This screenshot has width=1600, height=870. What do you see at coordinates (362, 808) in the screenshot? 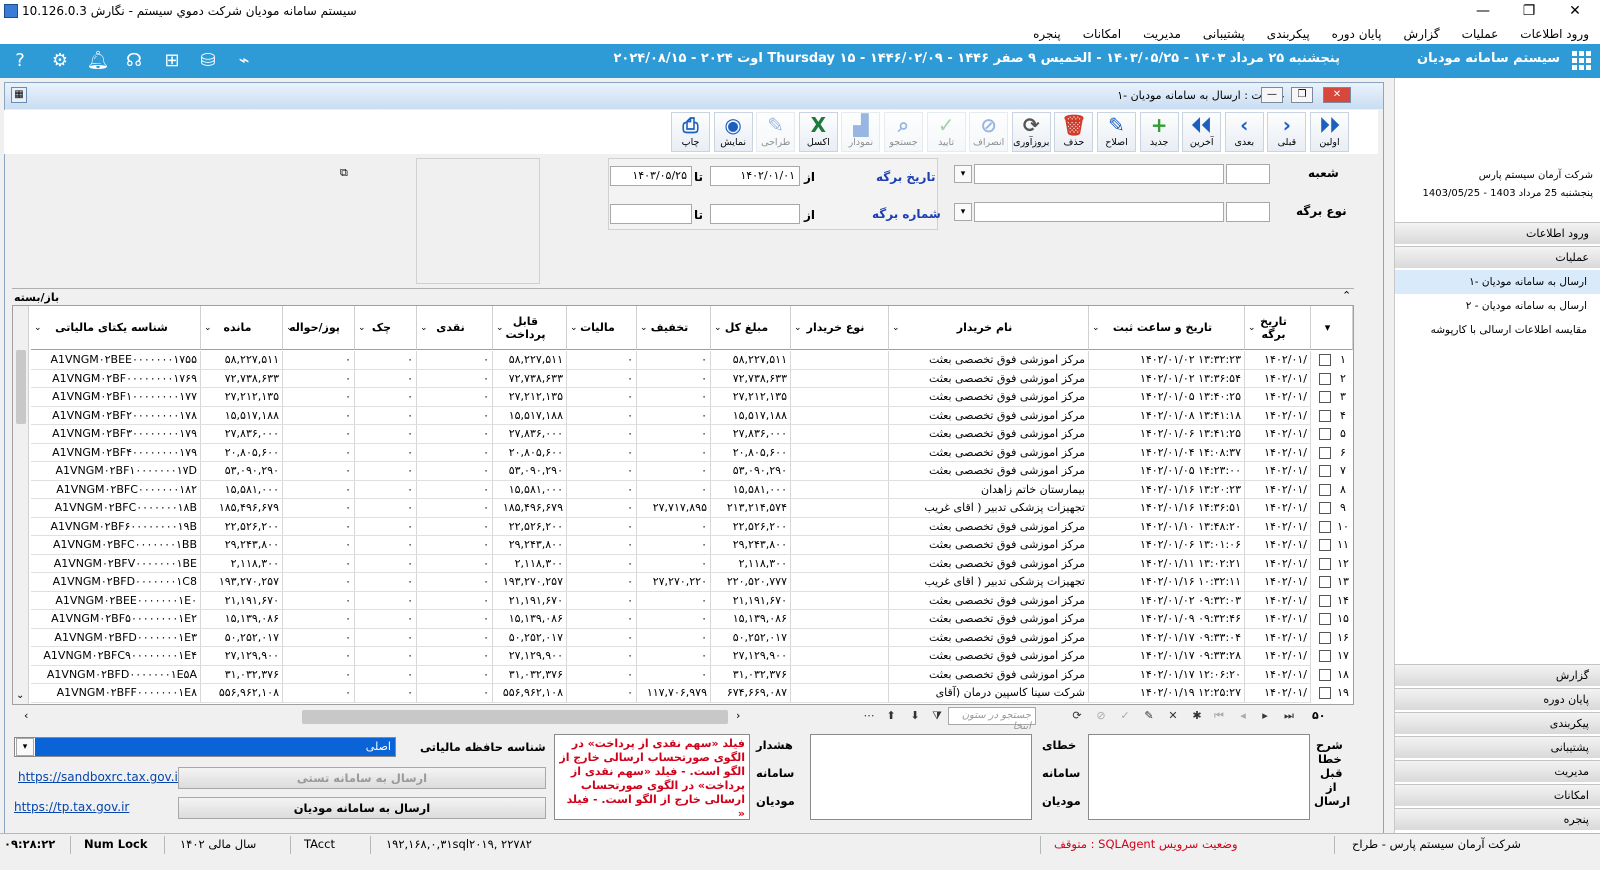
I see `send-to-moadian-button: ارسال به سامانه مودیان` at bounding box center [362, 808].